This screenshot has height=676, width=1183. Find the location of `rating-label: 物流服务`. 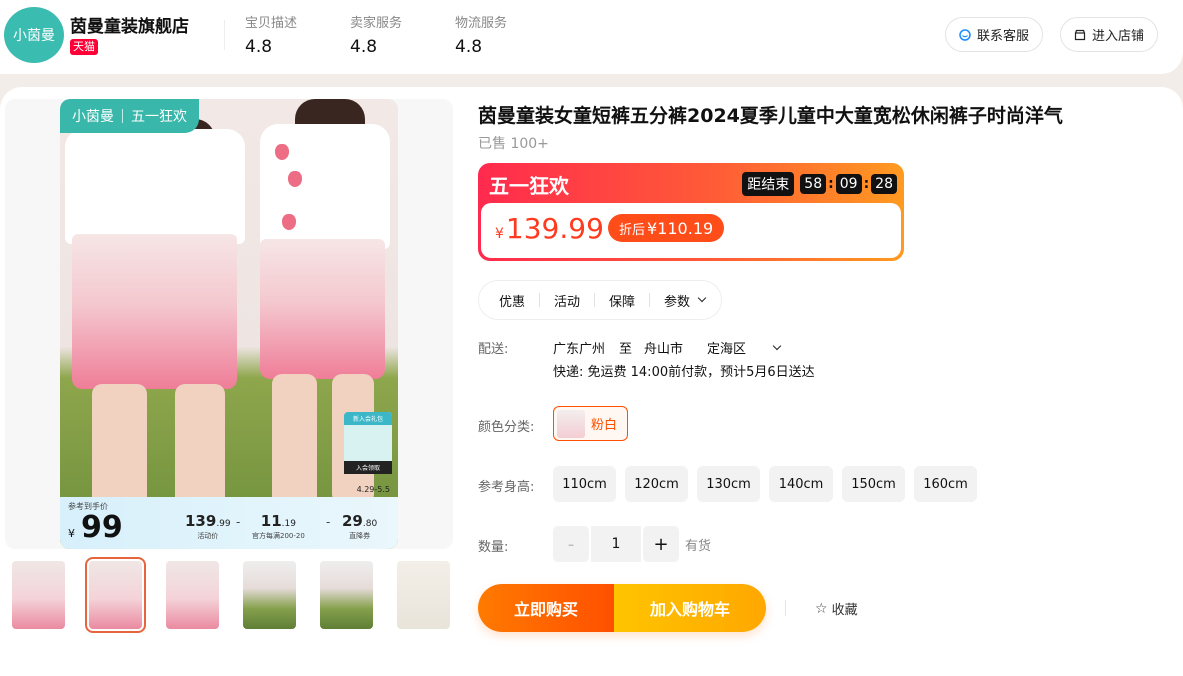

rating-label: 物流服务 is located at coordinates (481, 23).